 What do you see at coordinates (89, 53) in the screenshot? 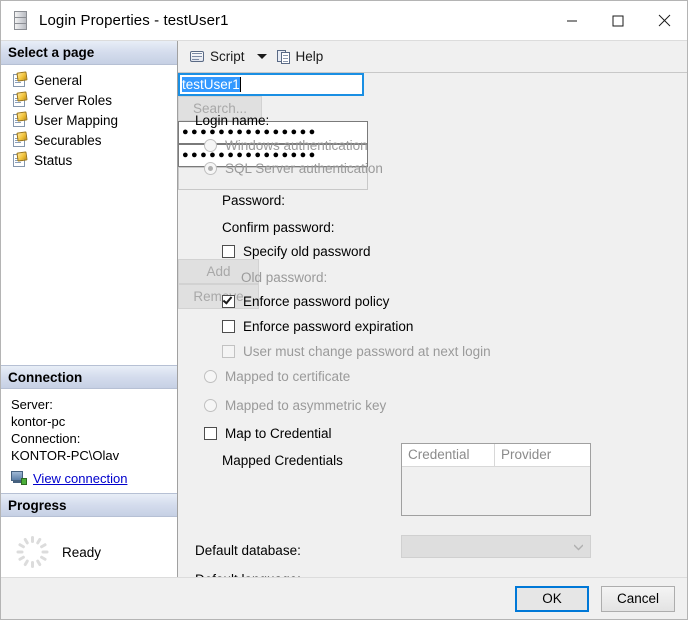
I see `select-page-header: Select a page` at bounding box center [89, 53].